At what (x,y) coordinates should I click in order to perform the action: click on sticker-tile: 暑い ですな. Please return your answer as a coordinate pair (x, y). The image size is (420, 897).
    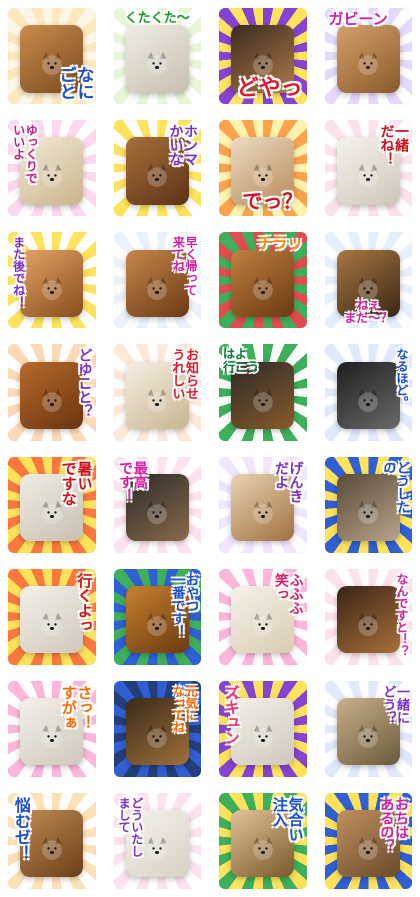
    Looking at the image, I should click on (52, 504).